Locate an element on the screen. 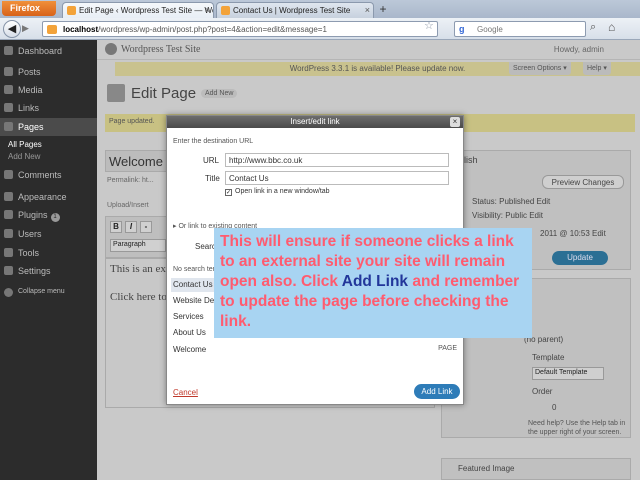 The image size is (640, 480). sidebar-item-posts: Posts is located at coordinates (48, 72).